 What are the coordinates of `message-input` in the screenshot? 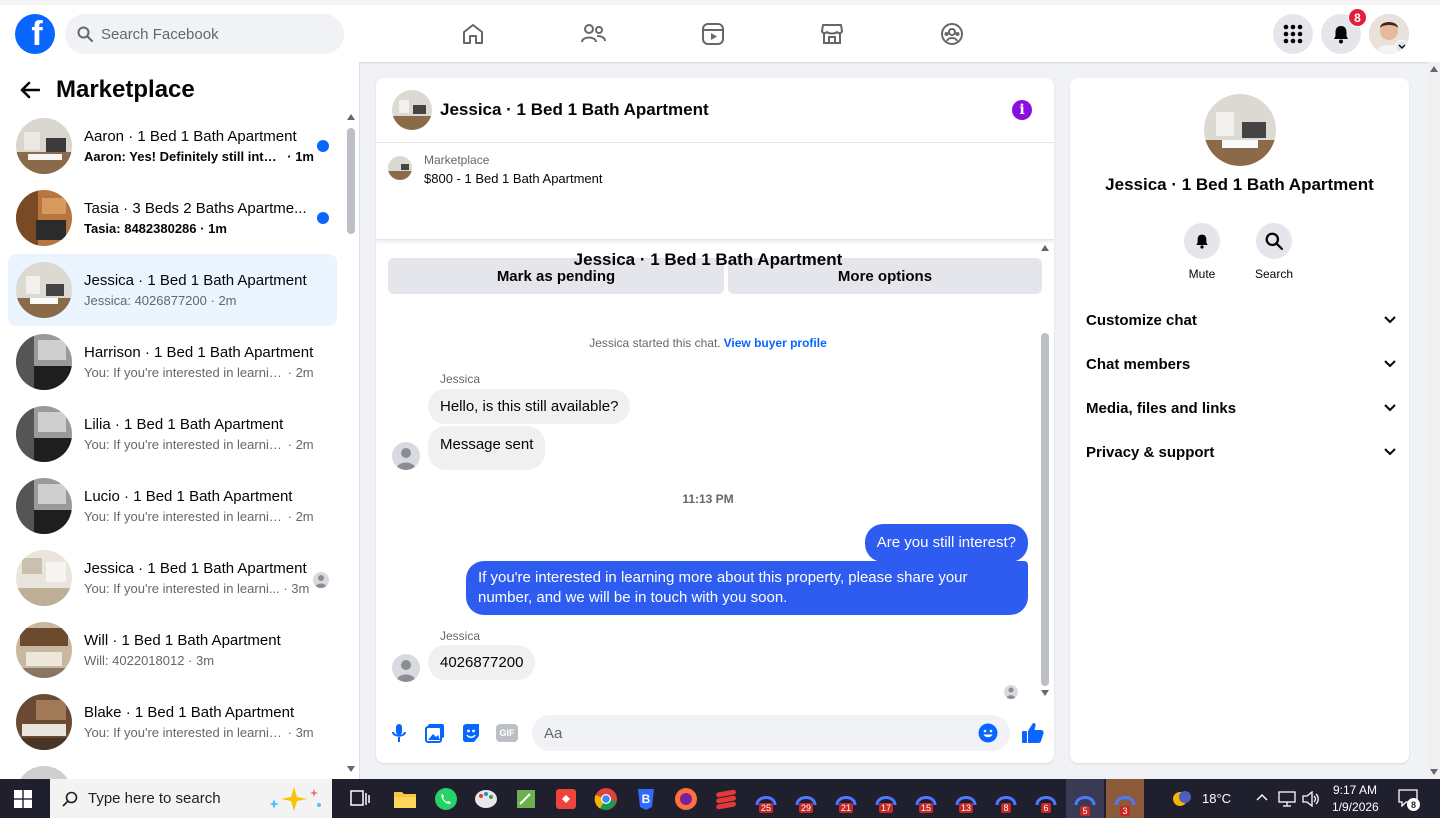 It's located at (754, 733).